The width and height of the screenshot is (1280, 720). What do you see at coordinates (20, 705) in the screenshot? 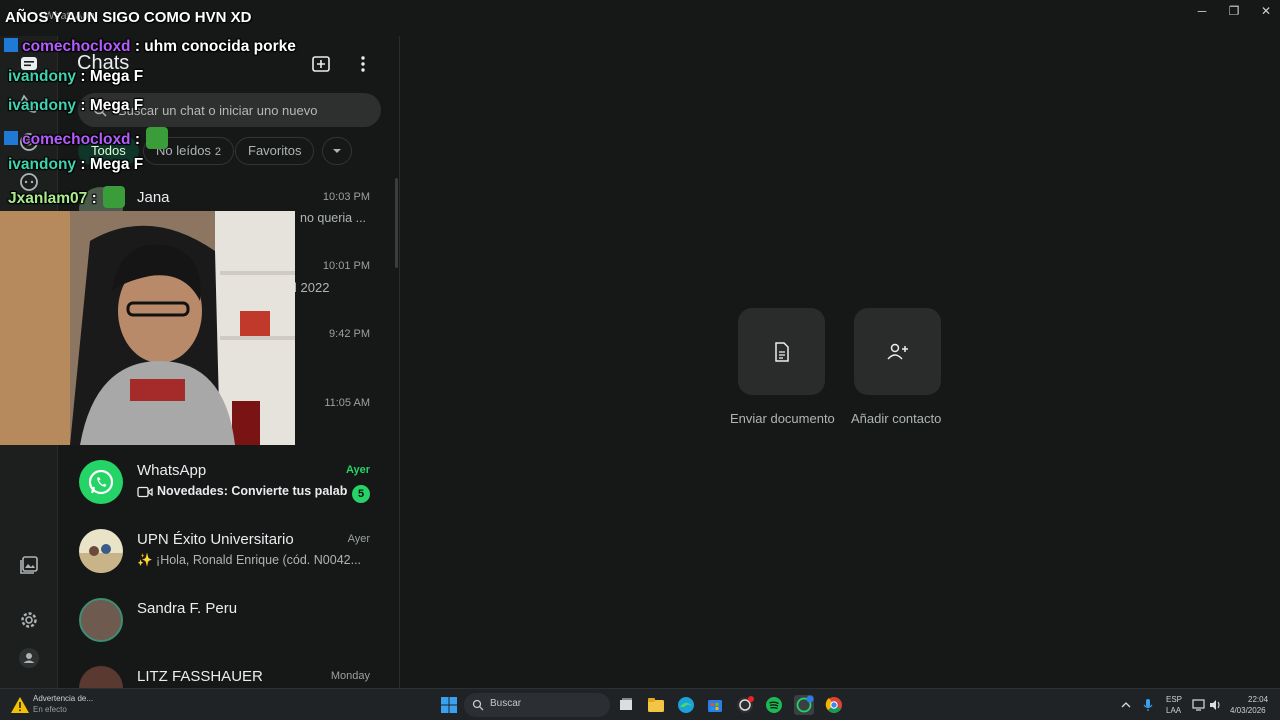
I see `warning-icon` at bounding box center [20, 705].